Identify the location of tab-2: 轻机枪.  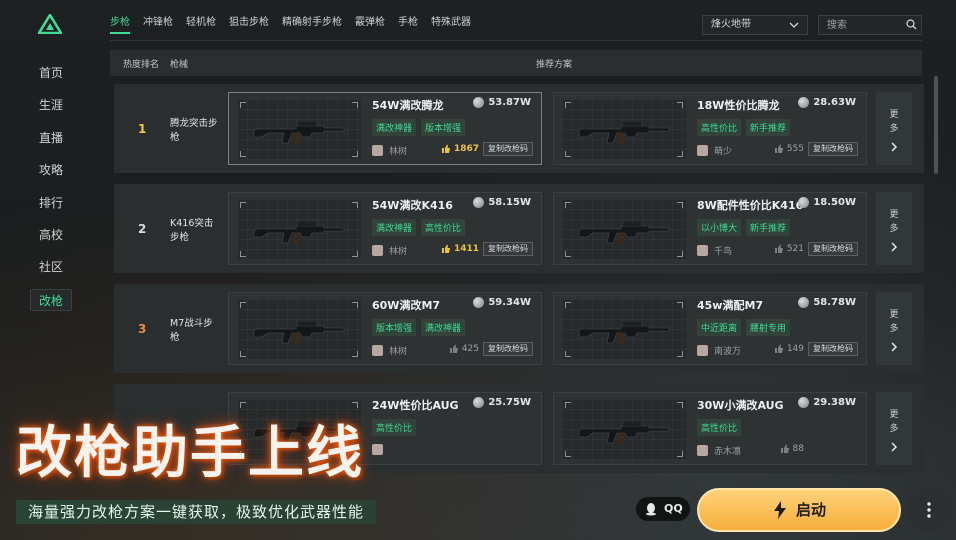
(201, 23).